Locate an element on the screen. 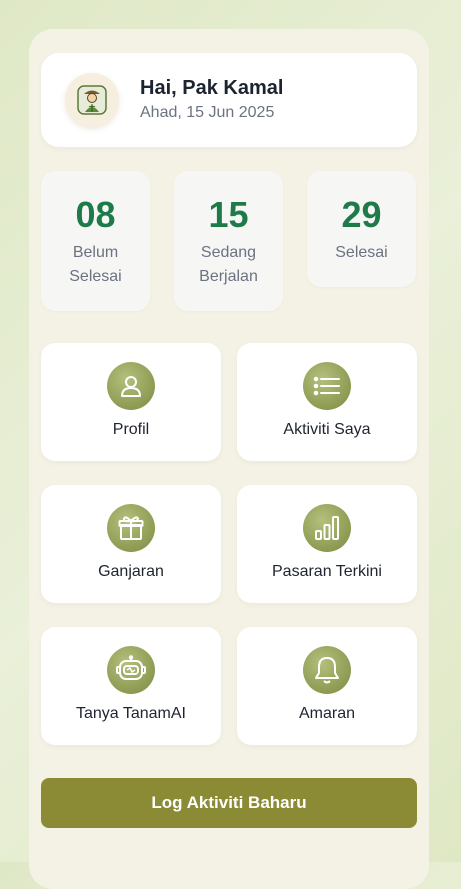 The image size is (461, 889). menu-tile-tanya-tanamai: Tanya TanamAI is located at coordinates (131, 686).